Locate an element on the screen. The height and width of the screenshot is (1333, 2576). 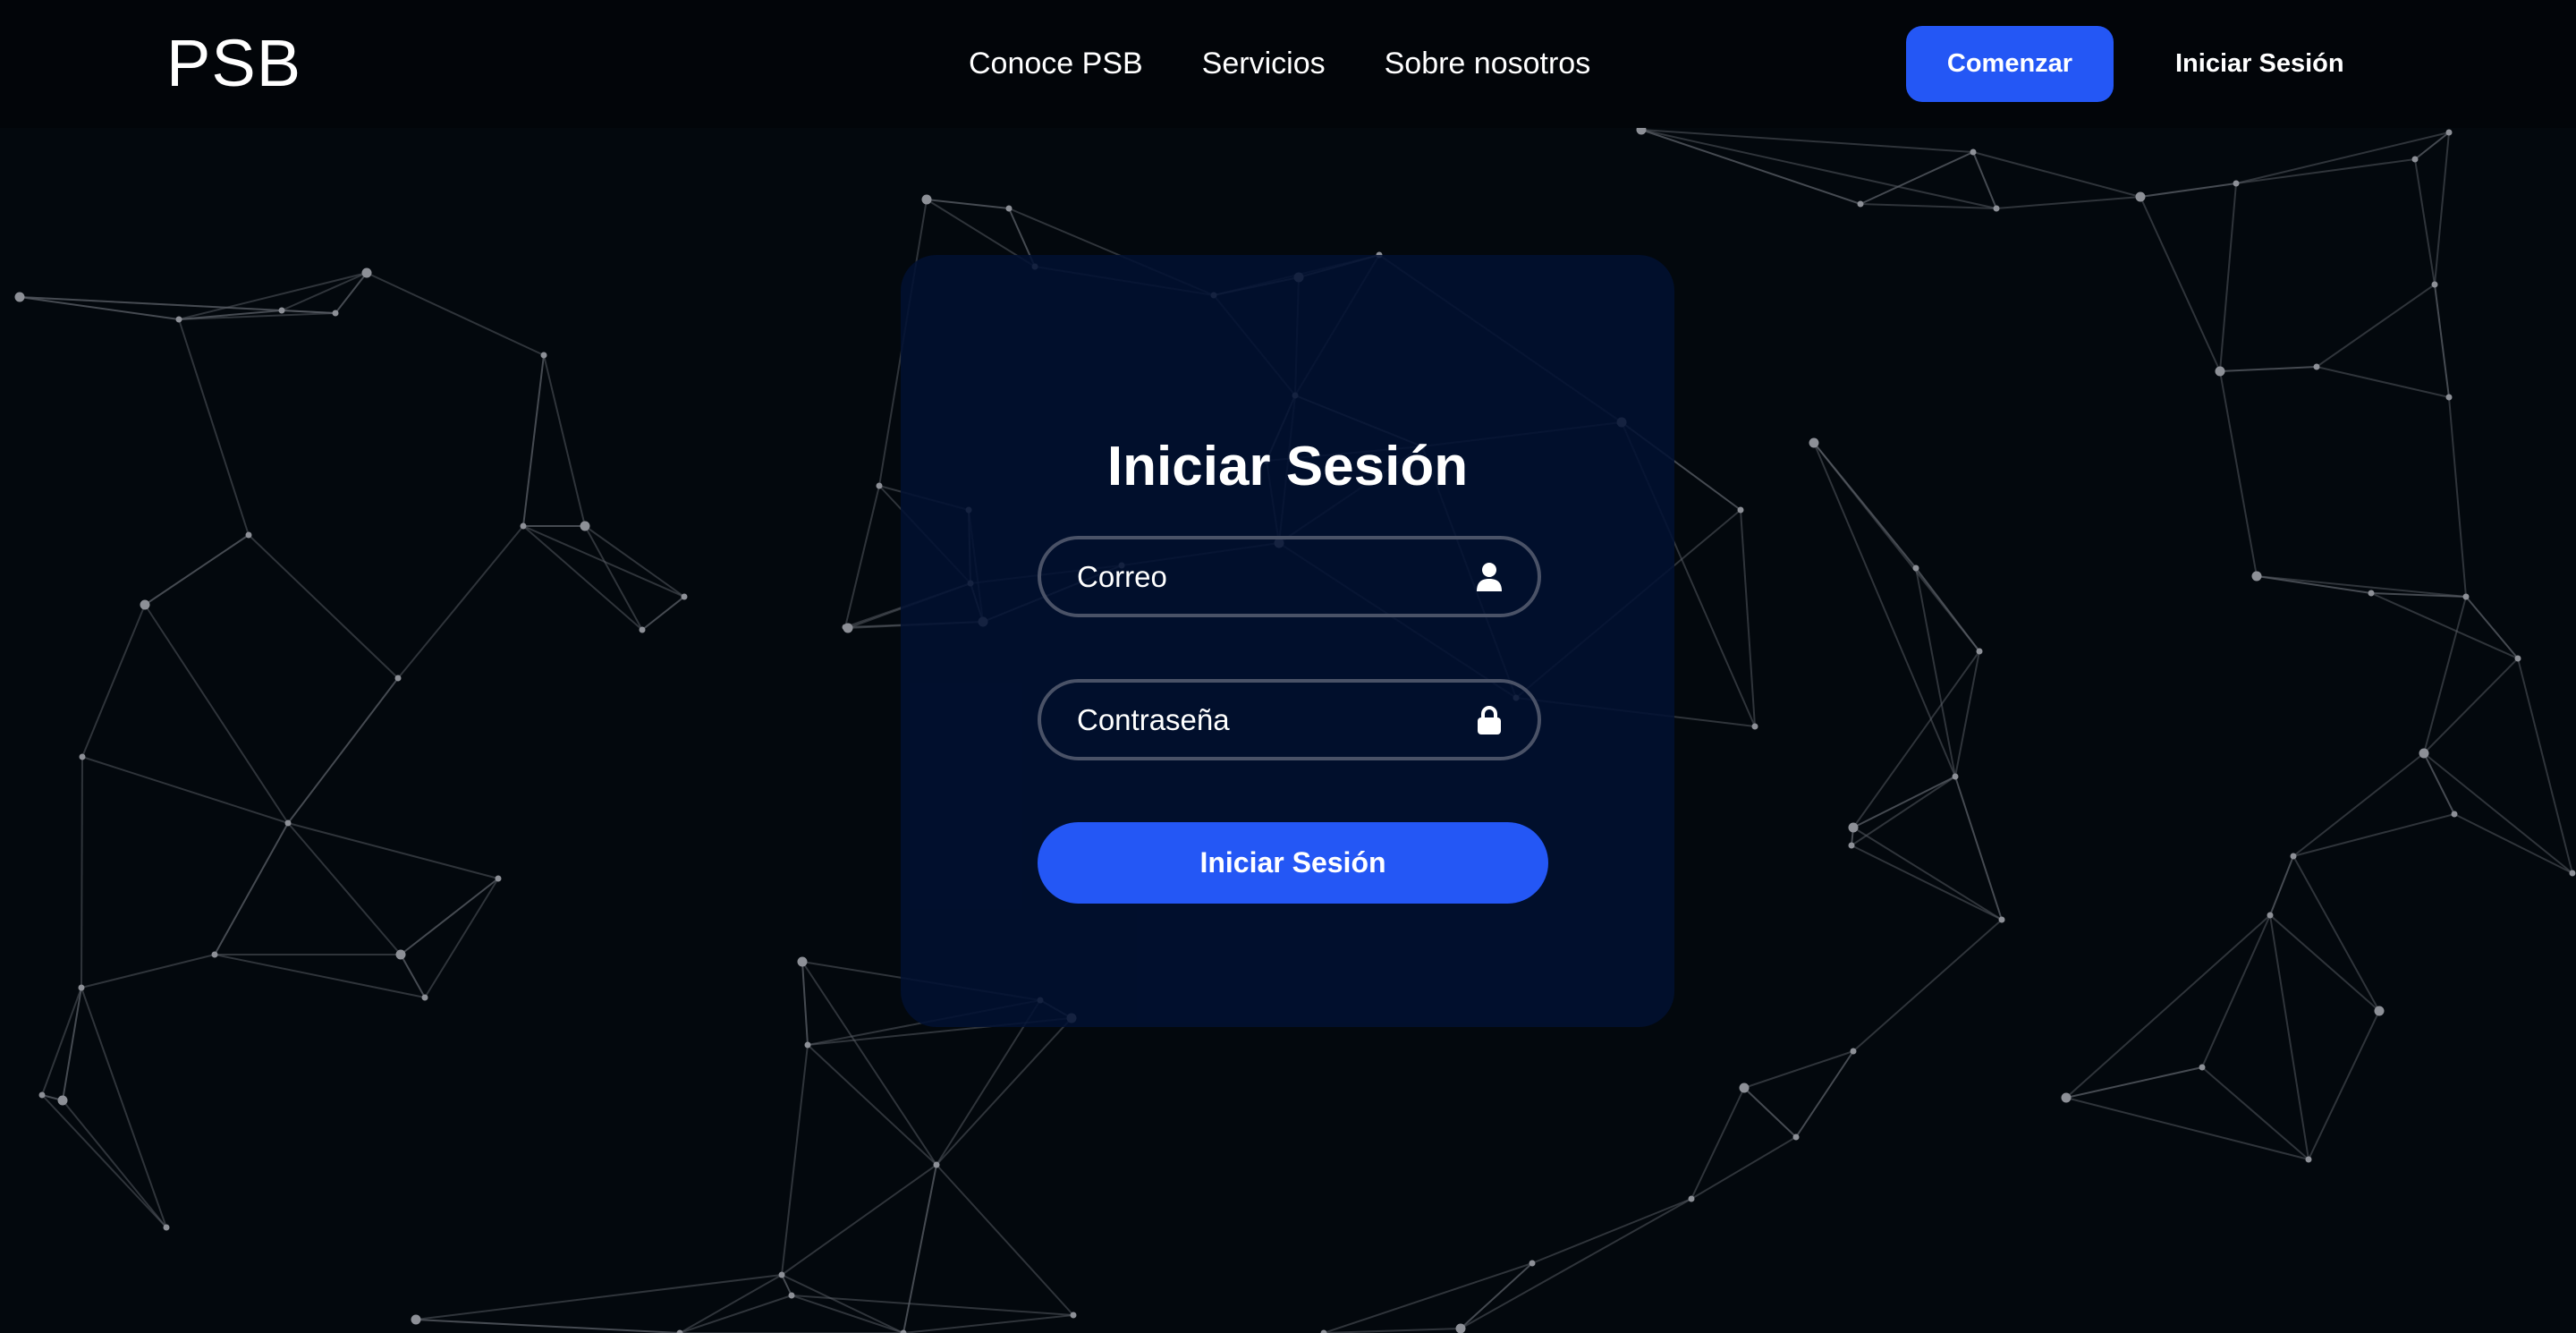
nav-link-sobre-nosotros: Sobre nosotros is located at coordinates (1488, 63).